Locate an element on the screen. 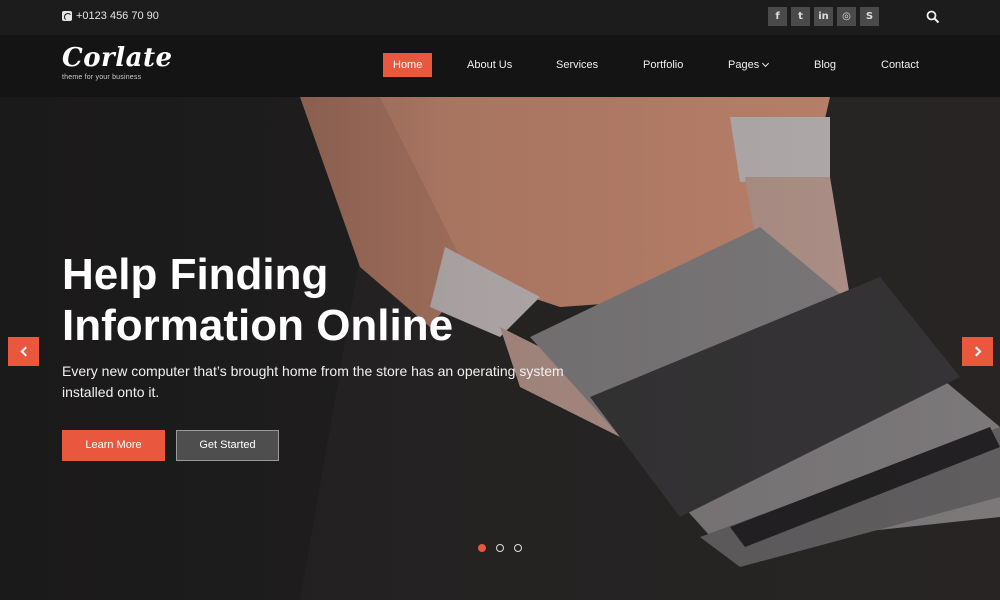 The width and height of the screenshot is (1000, 600). hero-title: Help Finding Information Online is located at coordinates (322, 300).